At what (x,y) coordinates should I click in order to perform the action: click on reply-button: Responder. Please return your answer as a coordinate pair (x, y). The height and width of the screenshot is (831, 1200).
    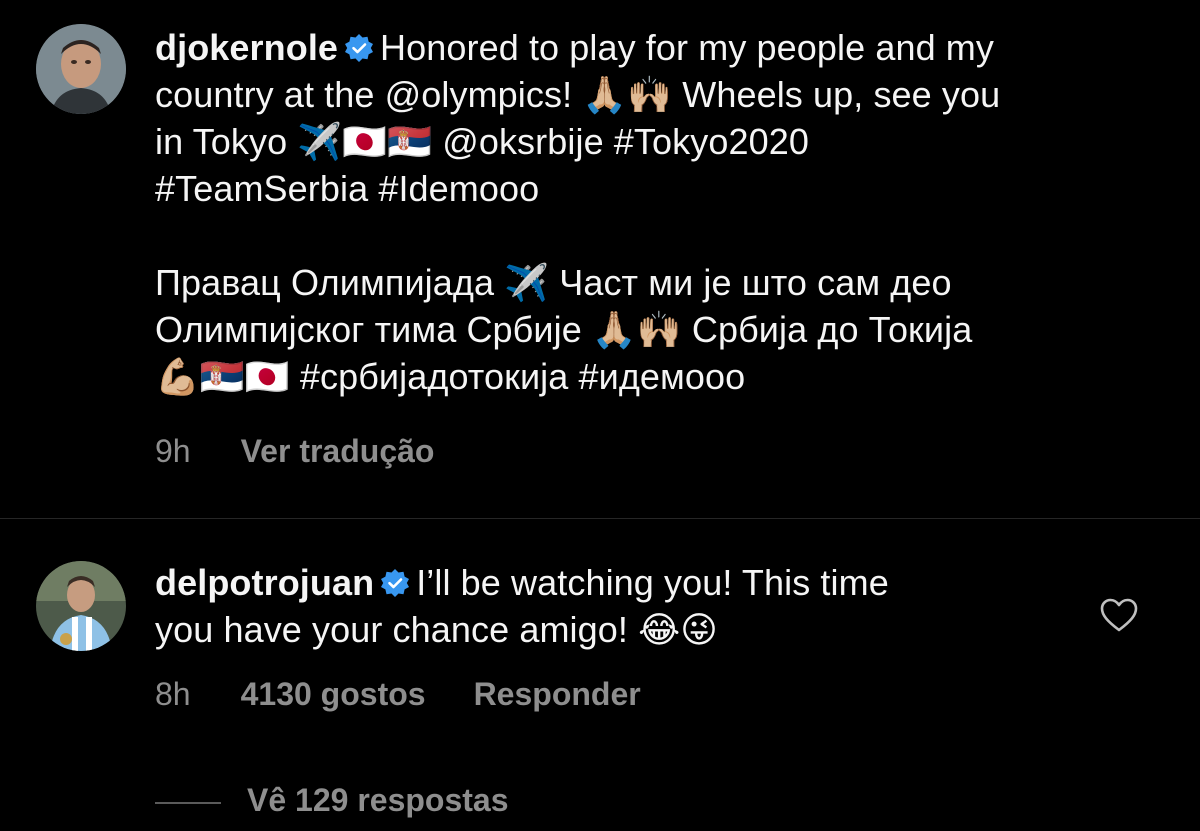
    Looking at the image, I should click on (557, 694).